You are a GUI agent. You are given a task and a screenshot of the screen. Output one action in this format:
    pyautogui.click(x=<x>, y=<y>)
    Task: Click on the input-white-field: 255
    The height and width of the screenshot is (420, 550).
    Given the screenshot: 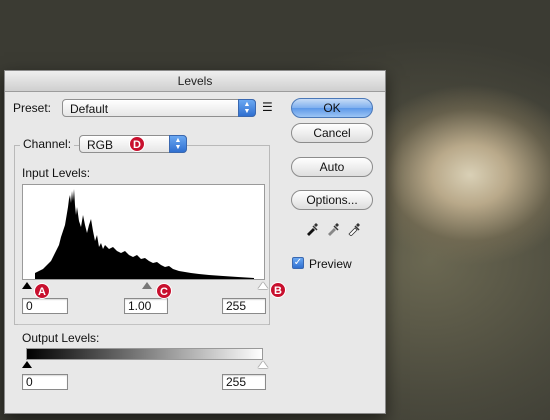 What is the action you would take?
    pyautogui.click(x=244, y=306)
    